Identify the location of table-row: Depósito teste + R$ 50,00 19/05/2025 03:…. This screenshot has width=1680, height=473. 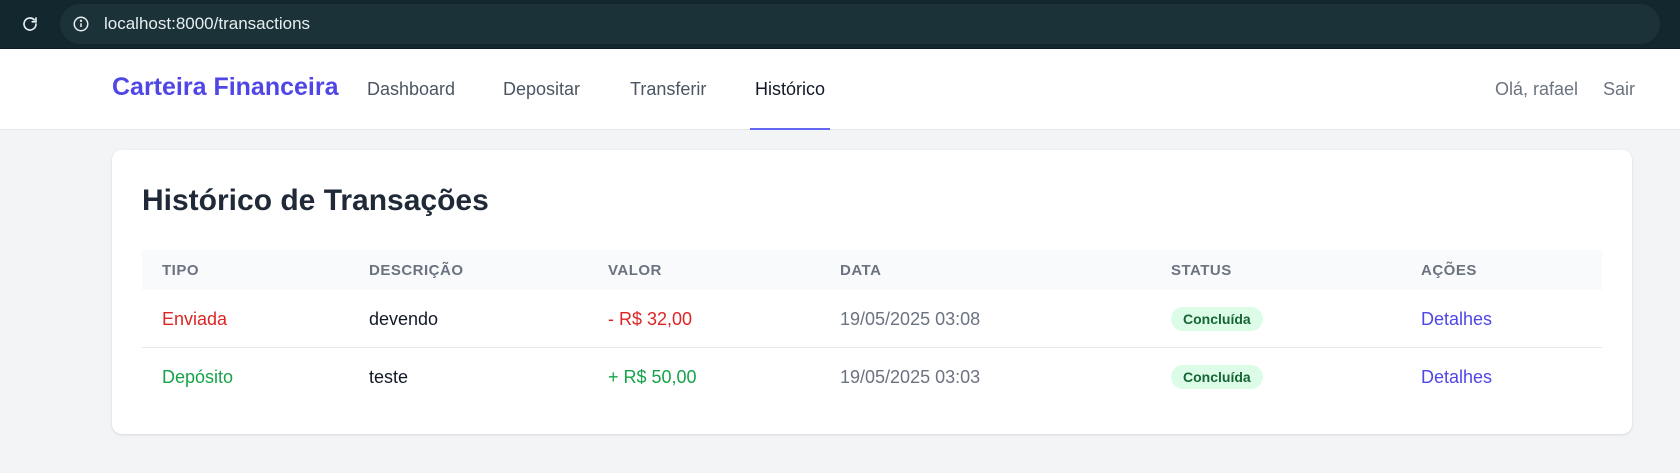
(872, 377).